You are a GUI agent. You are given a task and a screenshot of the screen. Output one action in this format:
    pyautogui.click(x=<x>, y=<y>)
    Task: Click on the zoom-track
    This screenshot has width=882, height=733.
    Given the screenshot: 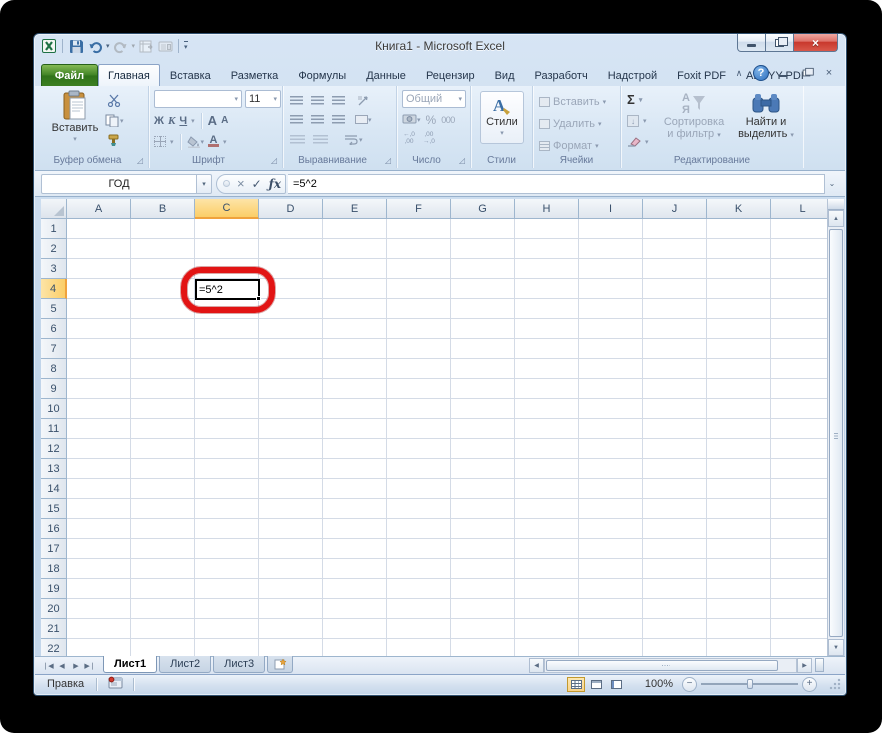 What is the action you would take?
    pyautogui.click(x=749, y=684)
    